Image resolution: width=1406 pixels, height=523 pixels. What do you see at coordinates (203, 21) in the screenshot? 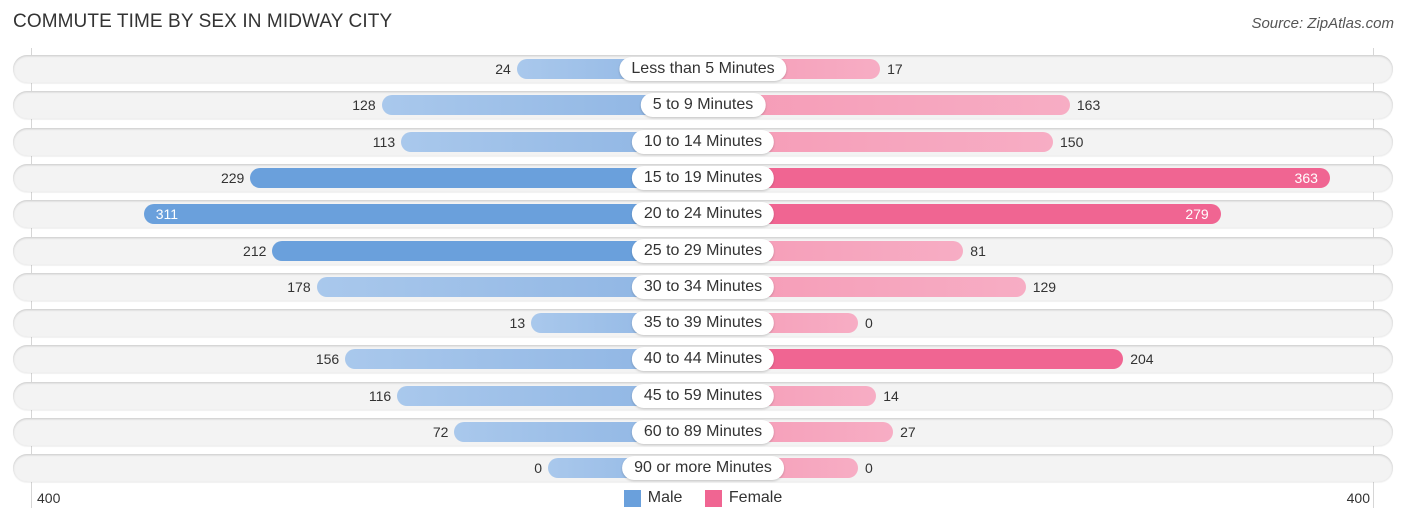
I see `chart-title: COMMUTE TIME BY SEX IN MIDWAY CITY` at bounding box center [203, 21].